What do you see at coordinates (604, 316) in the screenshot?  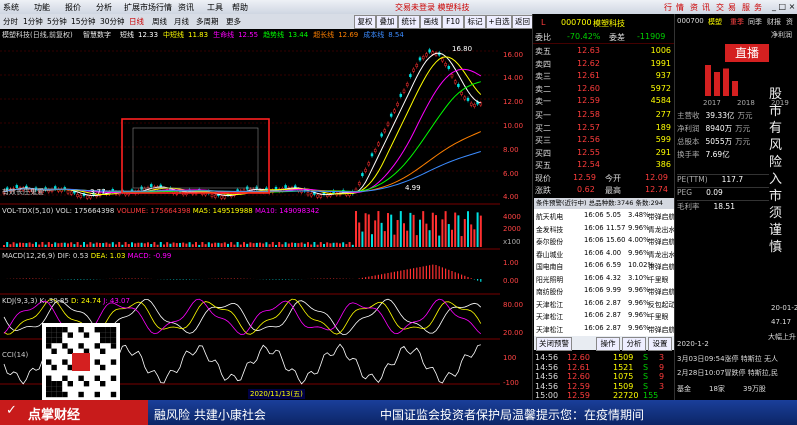 I see `alert-row: 天津松江 16:06 2.87 9.96% 千里眼` at bounding box center [604, 316].